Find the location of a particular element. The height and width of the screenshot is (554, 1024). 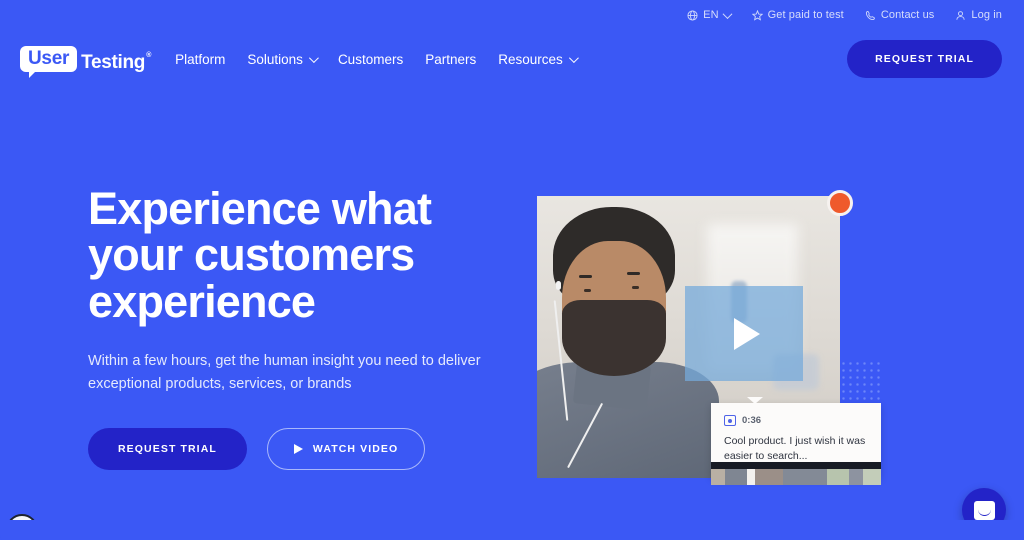

next-section-strip is located at coordinates (512, 547).